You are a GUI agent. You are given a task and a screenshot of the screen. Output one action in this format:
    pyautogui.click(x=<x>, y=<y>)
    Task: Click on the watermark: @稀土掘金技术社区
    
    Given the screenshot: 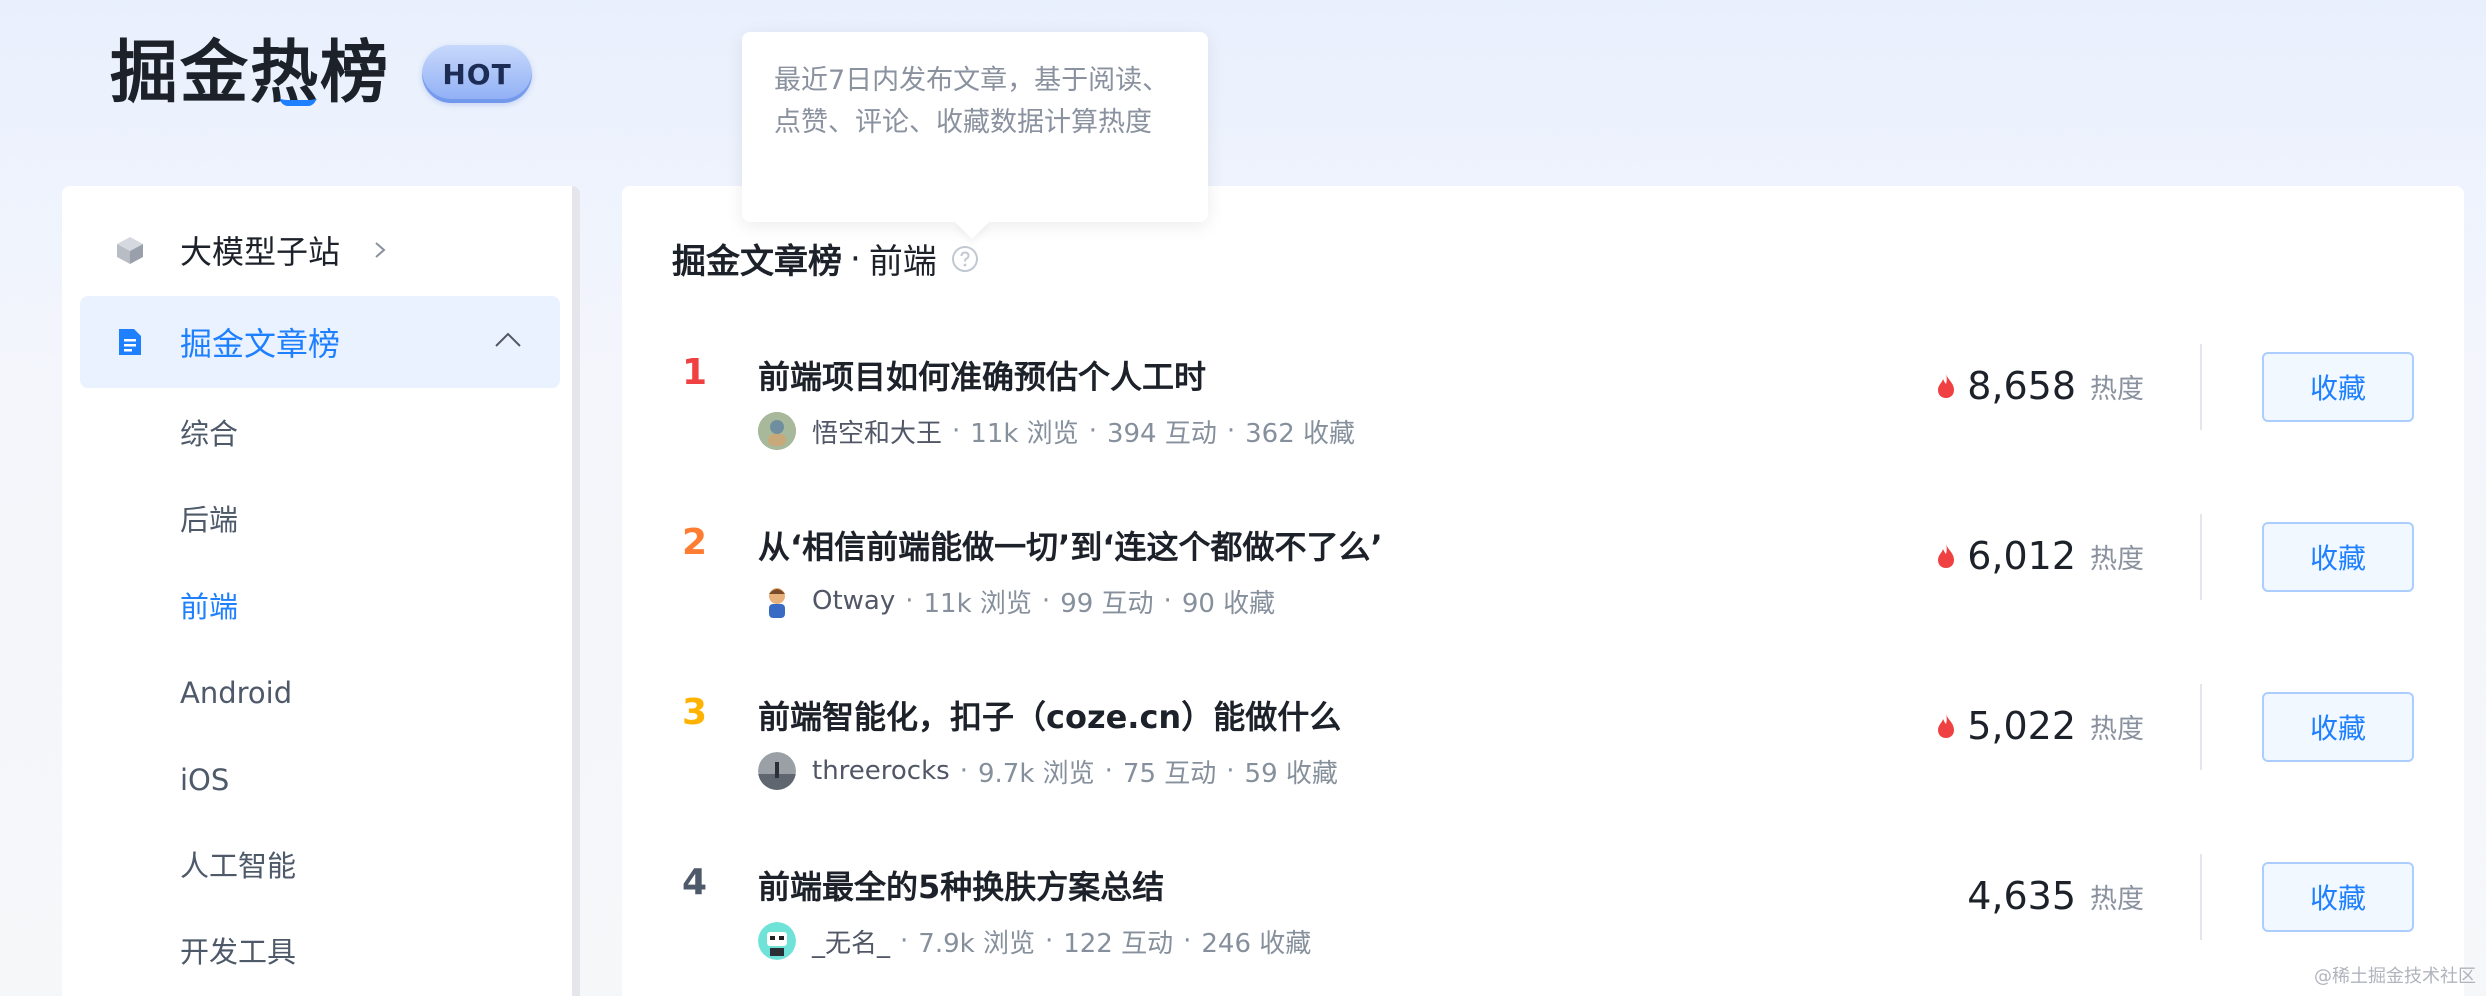 What is the action you would take?
    pyautogui.click(x=2395, y=976)
    